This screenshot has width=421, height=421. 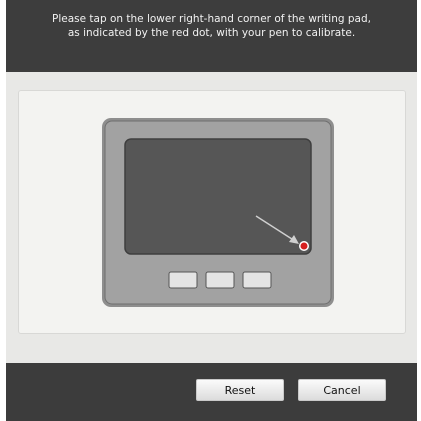 What do you see at coordinates (342, 390) in the screenshot?
I see `cancel-button: Cancel` at bounding box center [342, 390].